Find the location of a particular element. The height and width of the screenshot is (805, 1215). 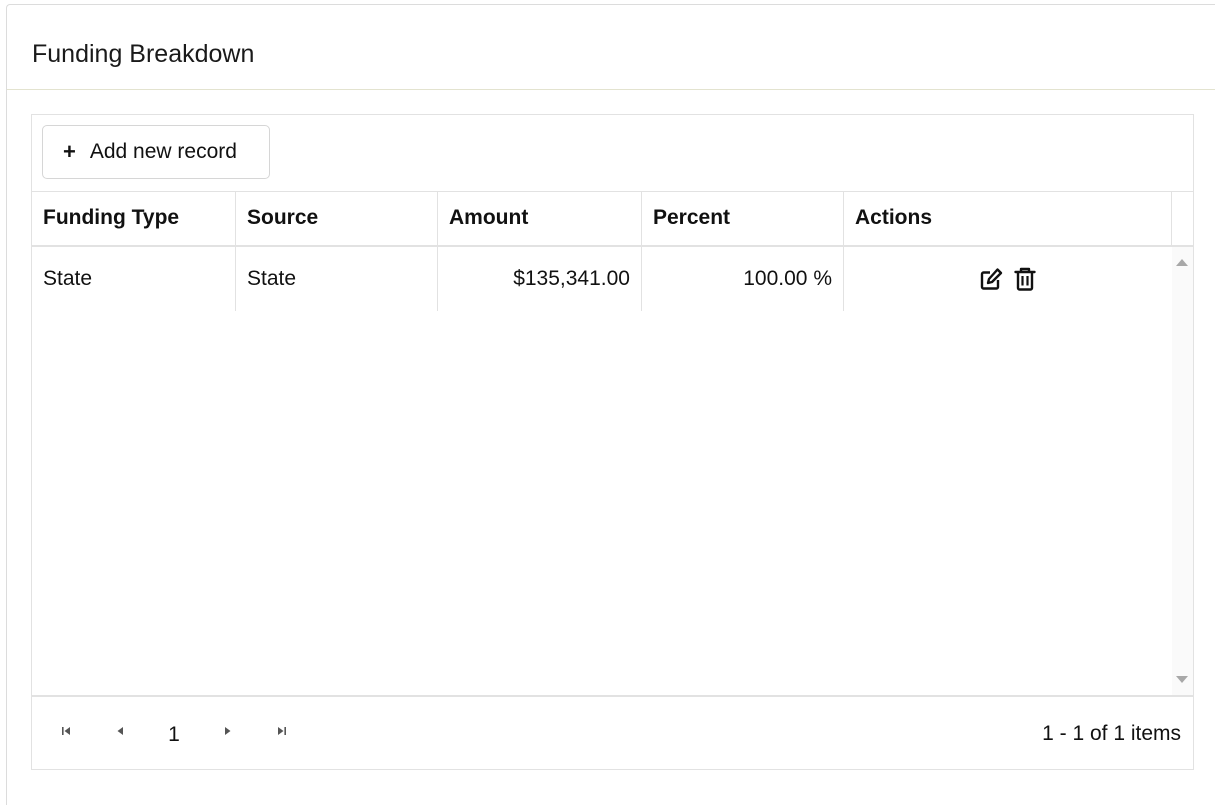

header-scroll-spacer is located at coordinates (1182, 219).